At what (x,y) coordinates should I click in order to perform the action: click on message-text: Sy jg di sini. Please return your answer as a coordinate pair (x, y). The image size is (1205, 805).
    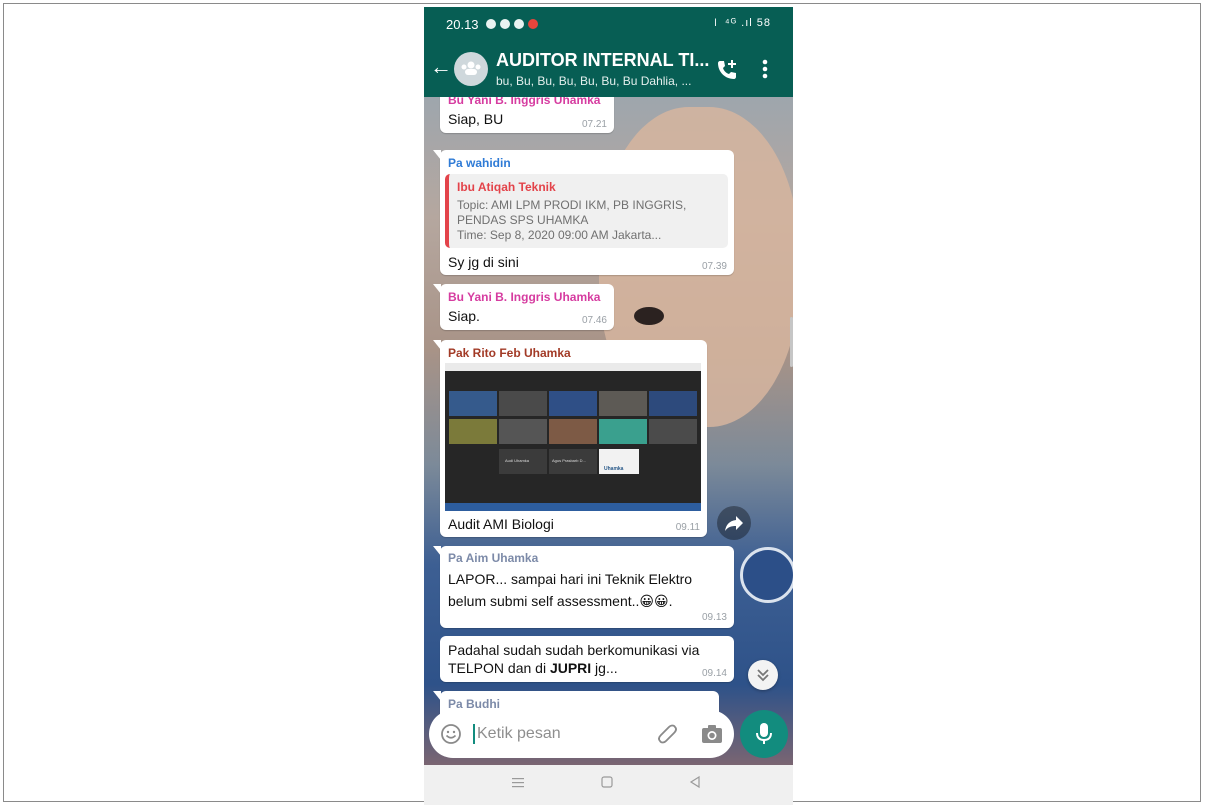
    Looking at the image, I should click on (483, 262).